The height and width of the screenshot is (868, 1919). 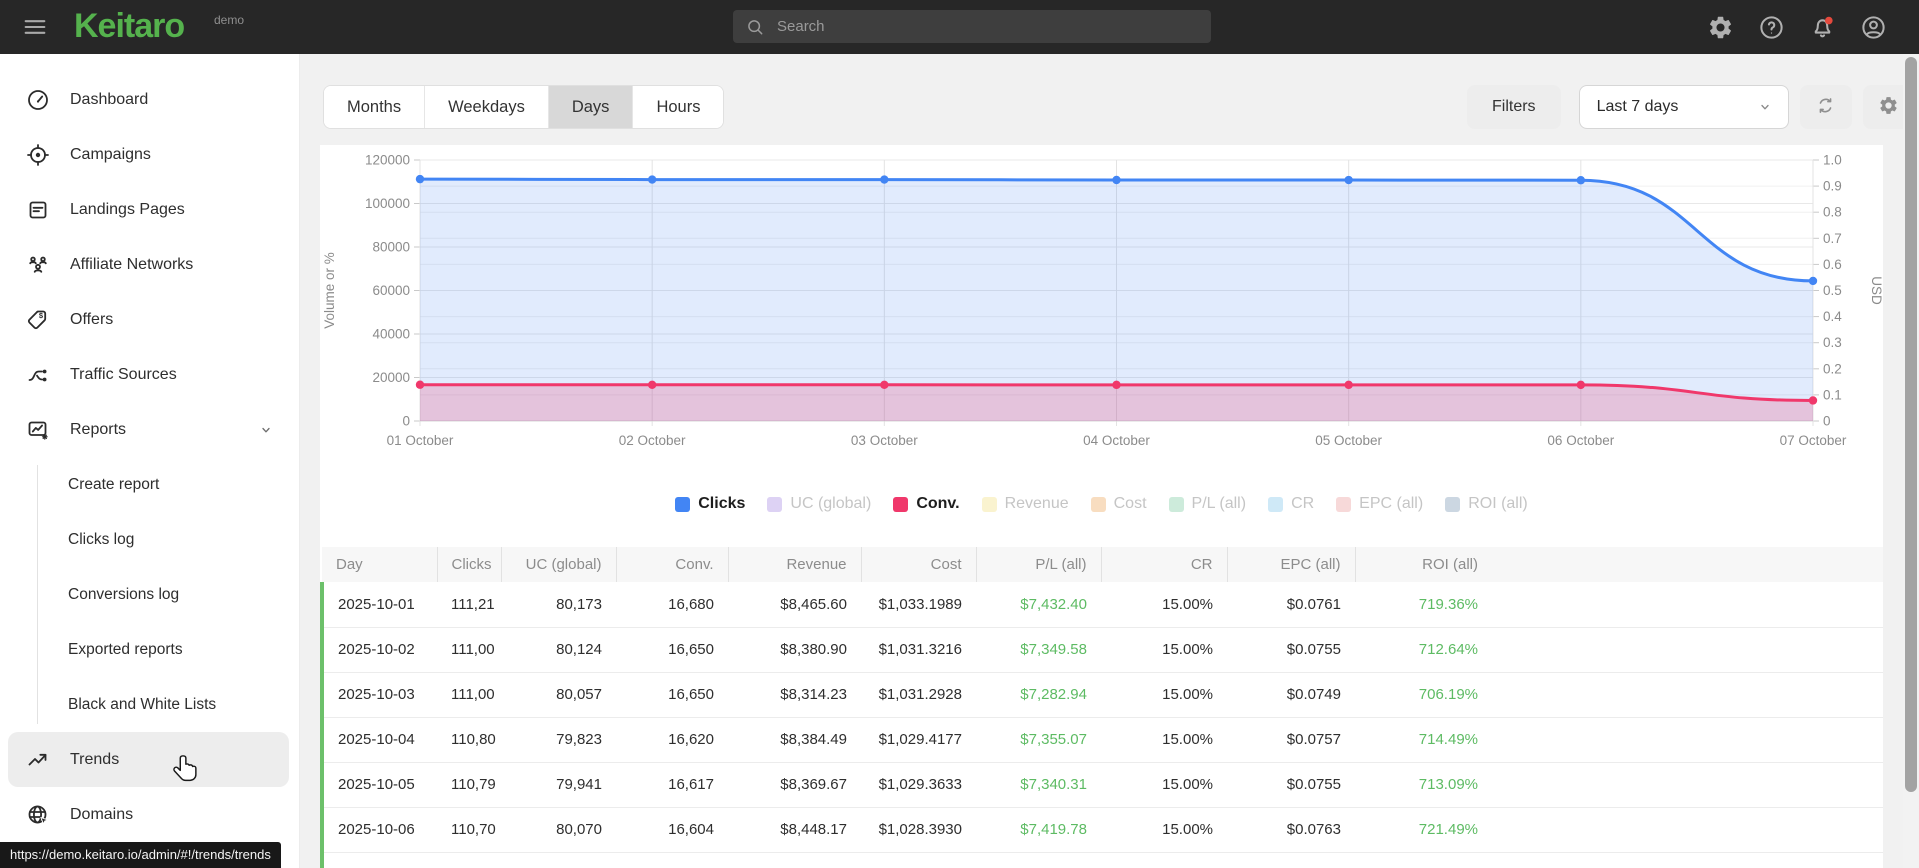 I want to click on cell-roi-all-: 706.19%, so click(x=1423, y=695).